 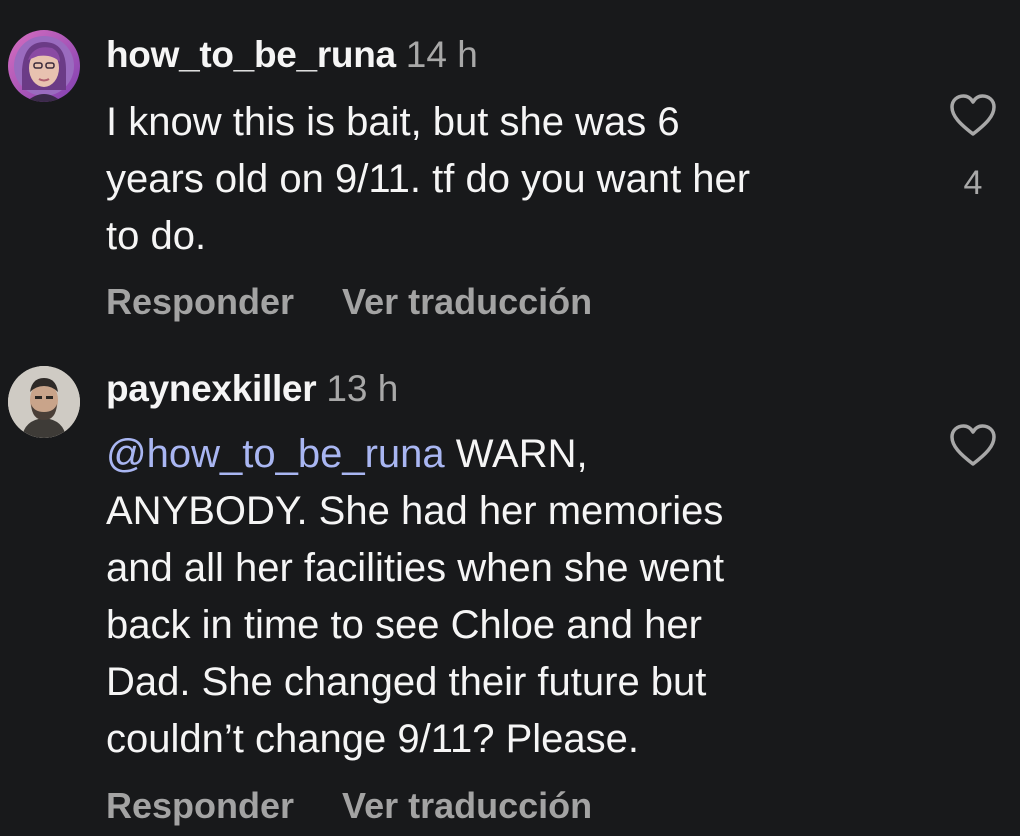 I want to click on mention-link: @how_to_be_runa, so click(x=275, y=454).